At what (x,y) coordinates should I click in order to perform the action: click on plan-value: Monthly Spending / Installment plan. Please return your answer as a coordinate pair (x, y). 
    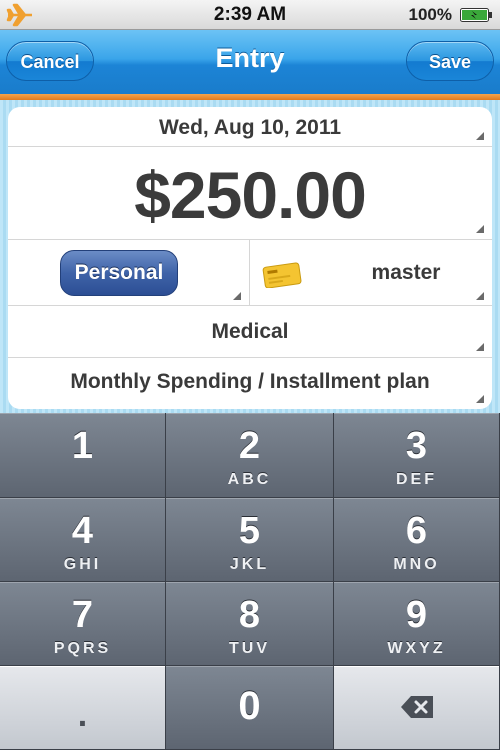
    Looking at the image, I should click on (250, 381).